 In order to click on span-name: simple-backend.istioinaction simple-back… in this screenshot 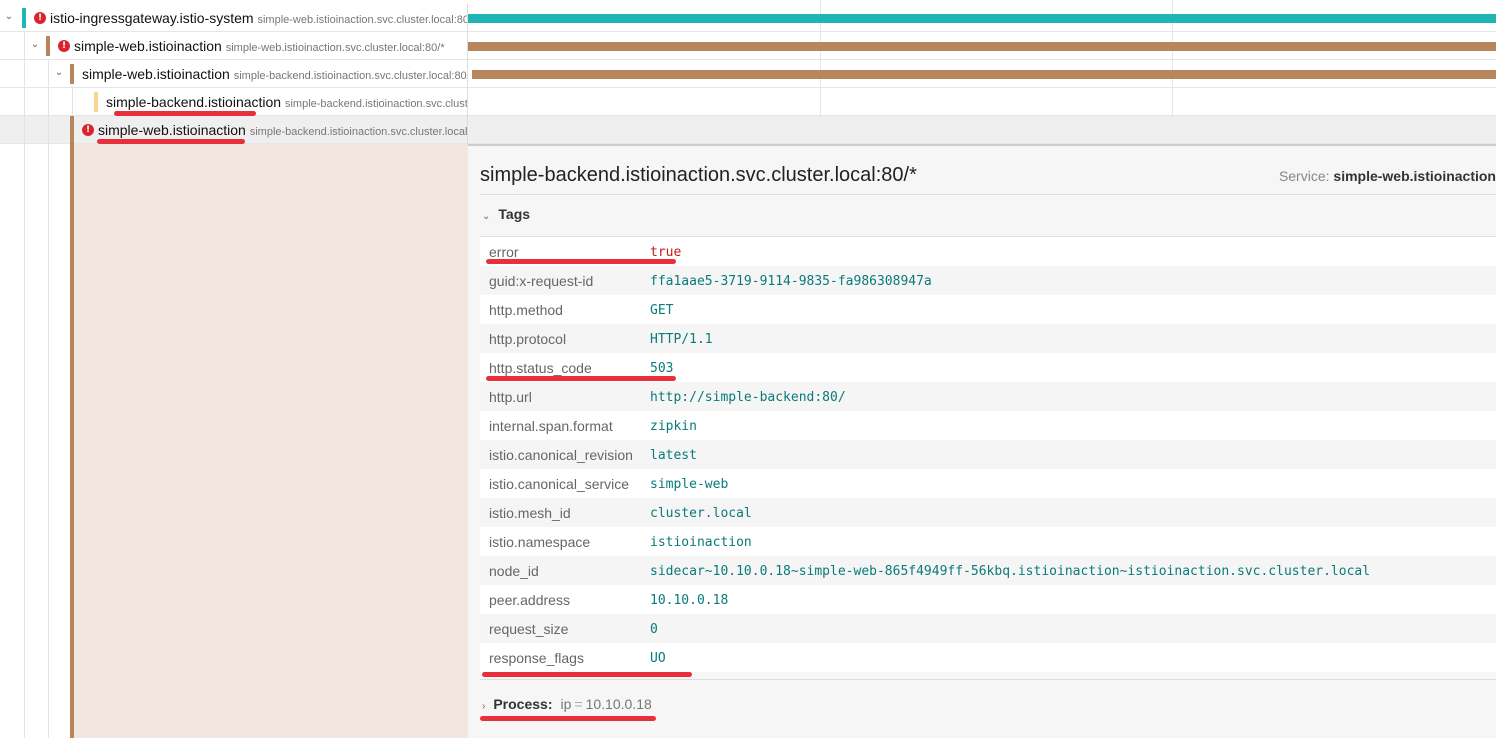, I will do `click(286, 102)`.